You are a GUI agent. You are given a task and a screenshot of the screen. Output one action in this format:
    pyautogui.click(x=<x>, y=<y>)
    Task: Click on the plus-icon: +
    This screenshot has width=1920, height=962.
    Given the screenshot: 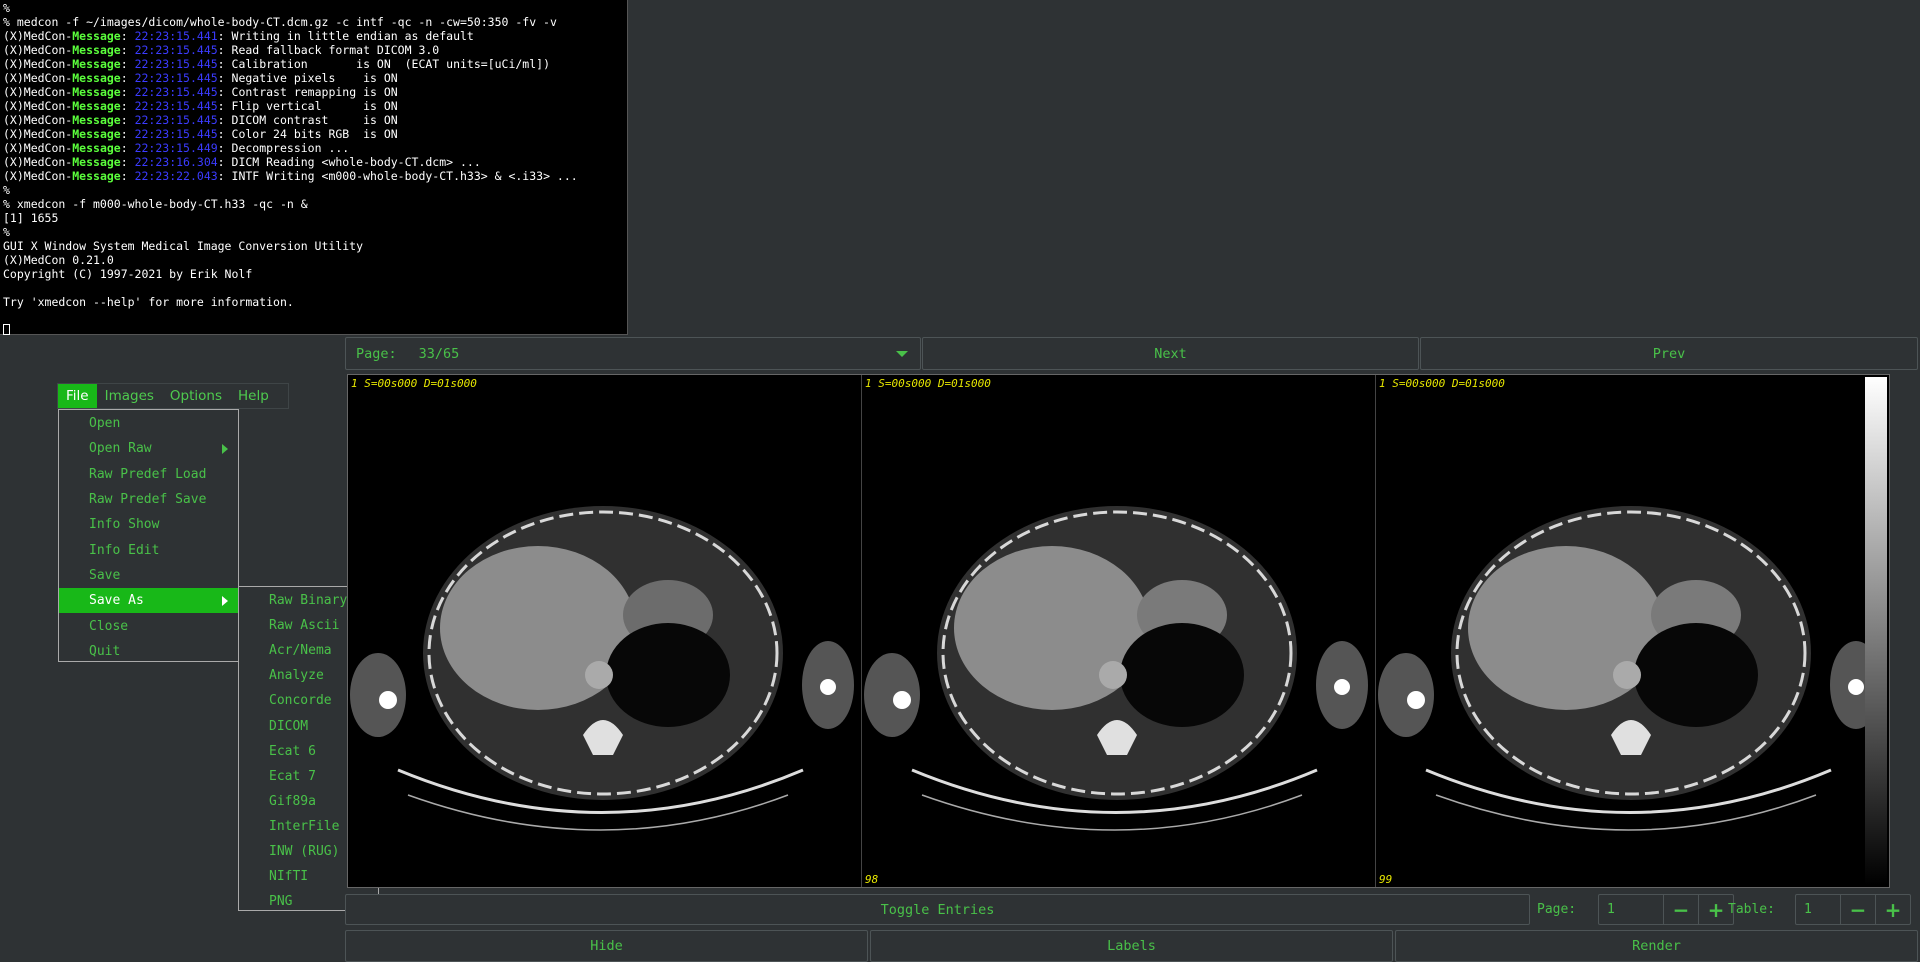 What is the action you would take?
    pyautogui.click(x=1892, y=909)
    